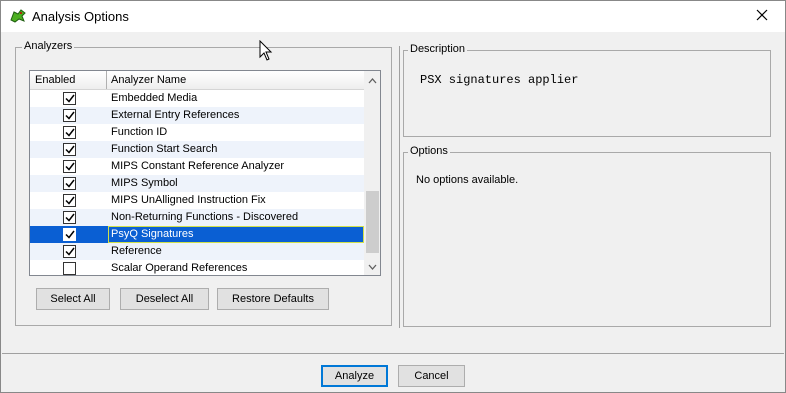  I want to click on analyzer-name: MIPS UnAlligned Instruction Fix, so click(188, 200).